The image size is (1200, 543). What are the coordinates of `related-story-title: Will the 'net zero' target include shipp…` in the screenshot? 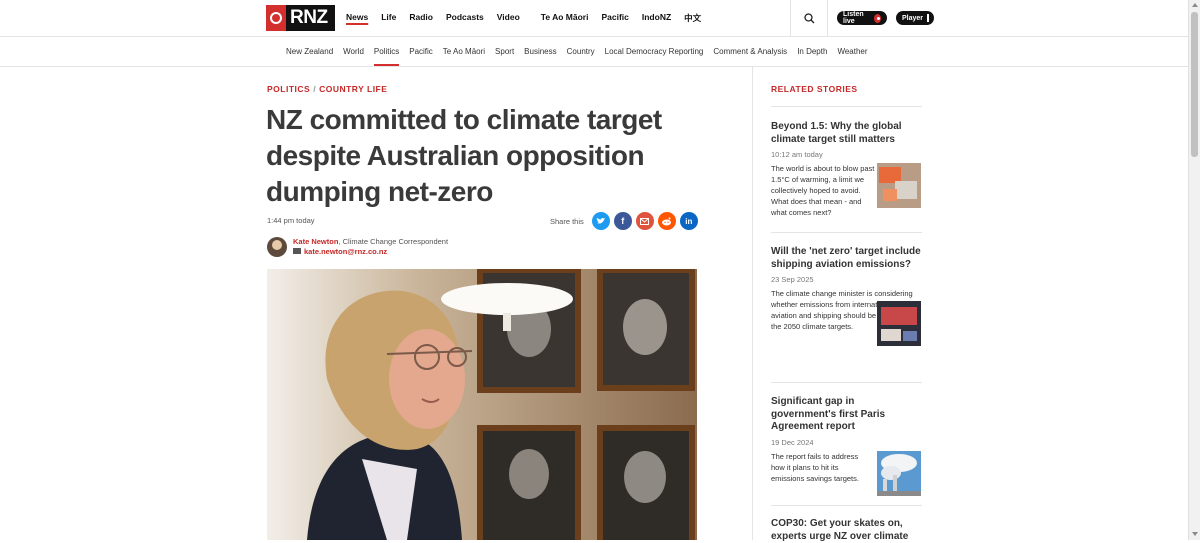 It's located at (846, 258).